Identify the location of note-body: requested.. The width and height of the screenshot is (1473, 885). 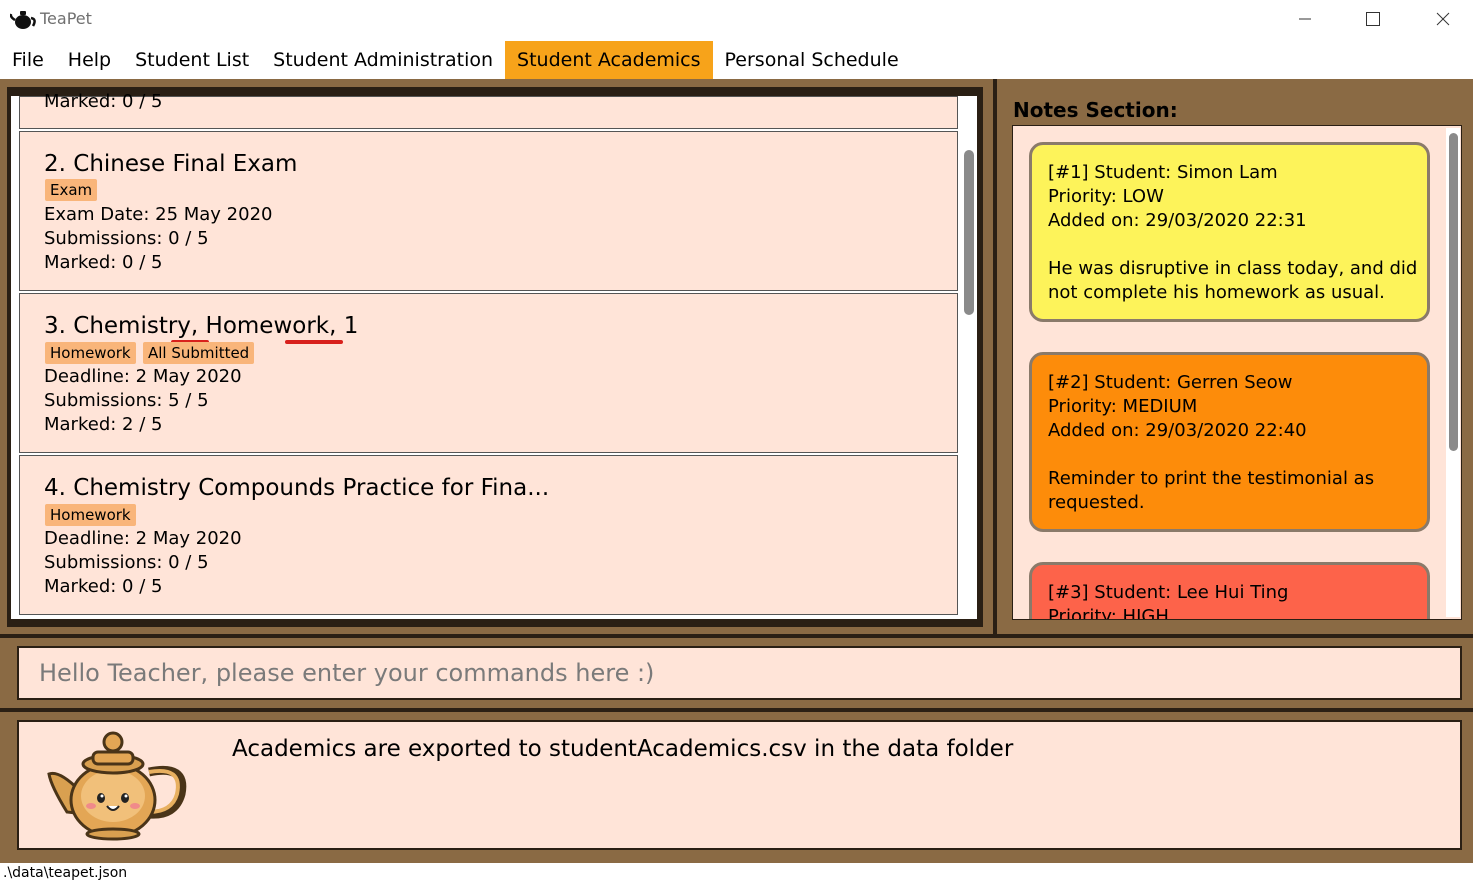
(1096, 502).